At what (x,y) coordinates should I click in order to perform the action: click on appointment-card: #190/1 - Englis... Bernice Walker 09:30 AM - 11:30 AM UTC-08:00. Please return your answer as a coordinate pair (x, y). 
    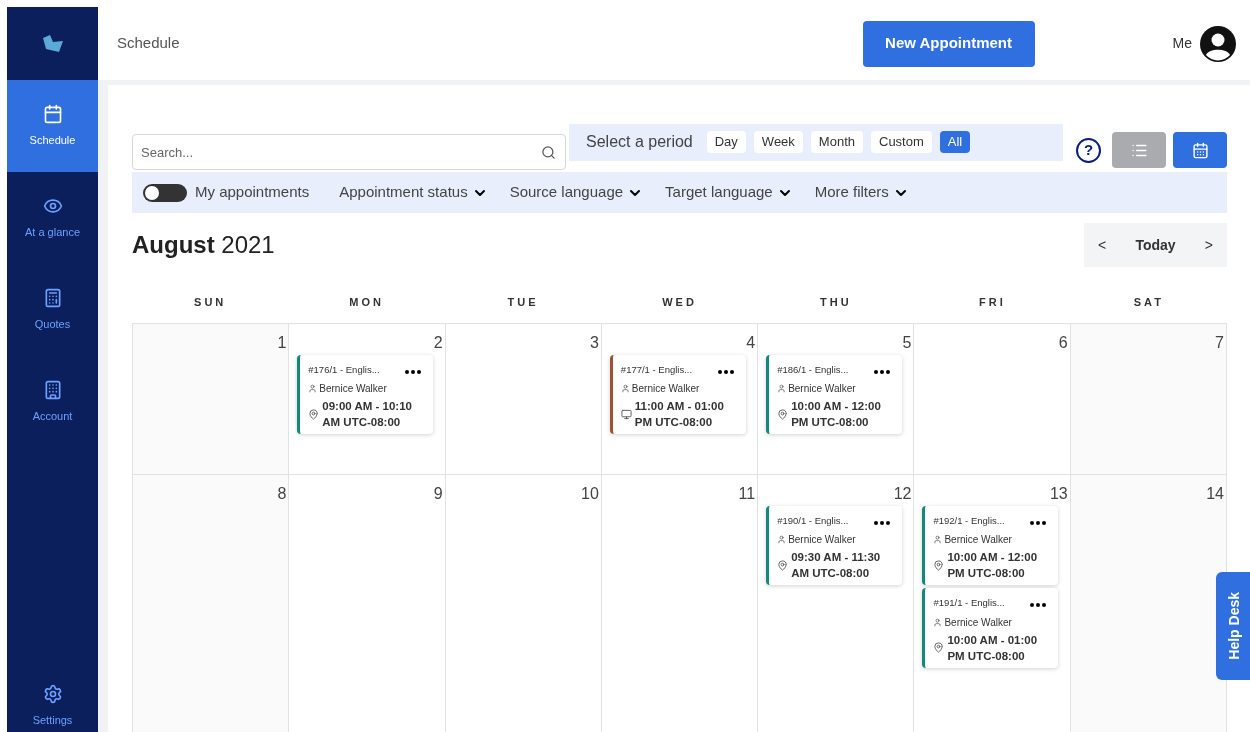
    Looking at the image, I should click on (834, 546).